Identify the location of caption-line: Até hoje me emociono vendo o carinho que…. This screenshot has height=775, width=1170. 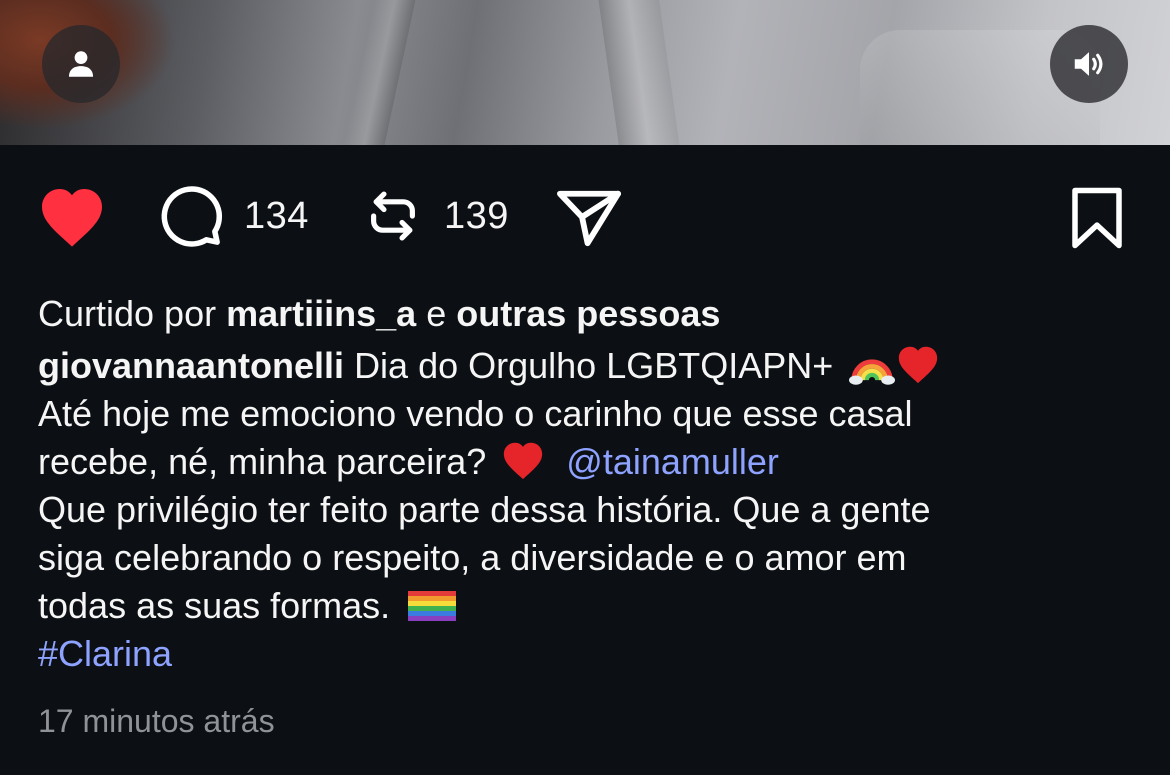
(475, 413).